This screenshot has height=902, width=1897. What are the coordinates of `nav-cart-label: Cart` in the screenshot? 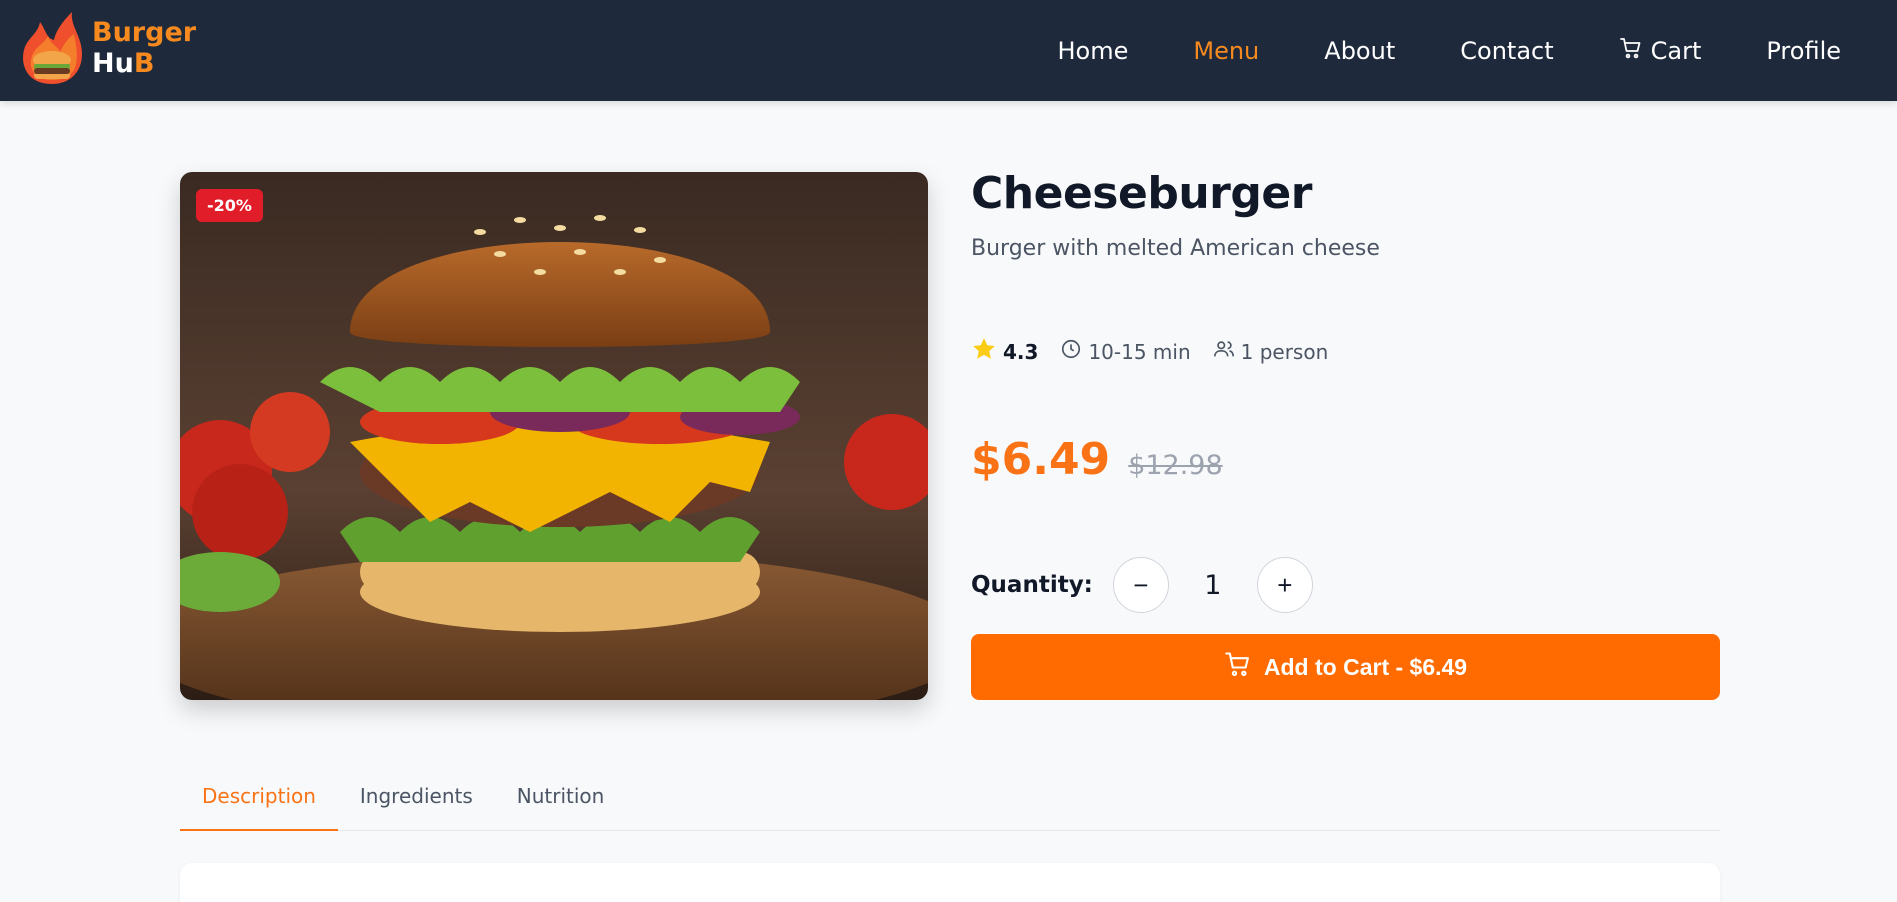 It's located at (1676, 50).